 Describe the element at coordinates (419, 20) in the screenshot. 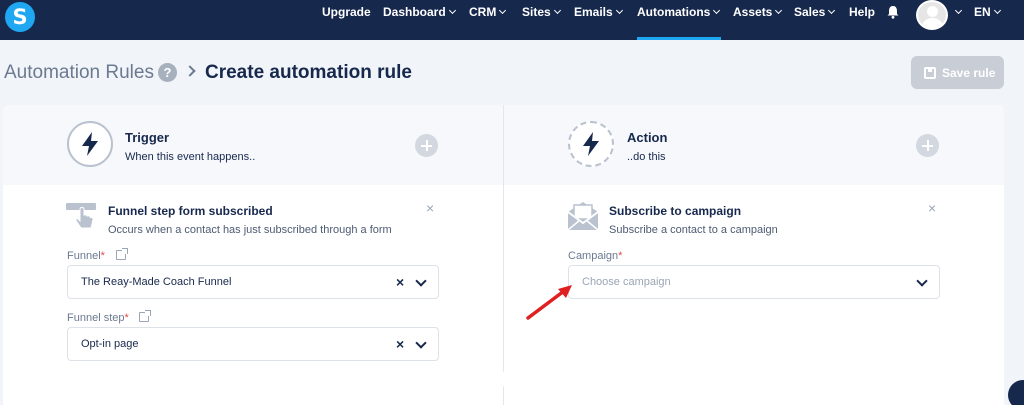

I see `nav-dashboard: Dashboard` at that location.